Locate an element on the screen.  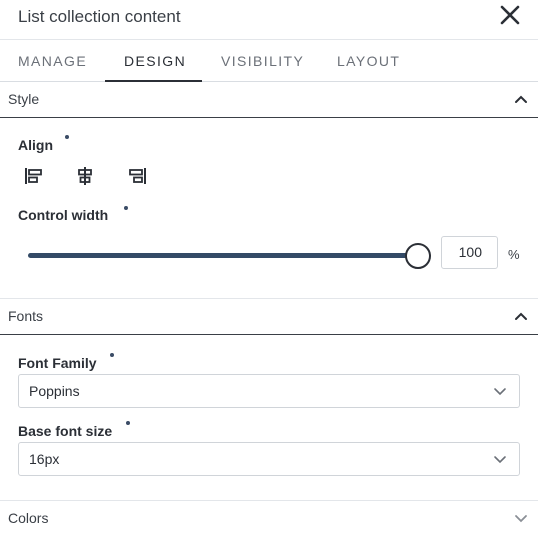
font-family-select: Poppins is located at coordinates (269, 391).